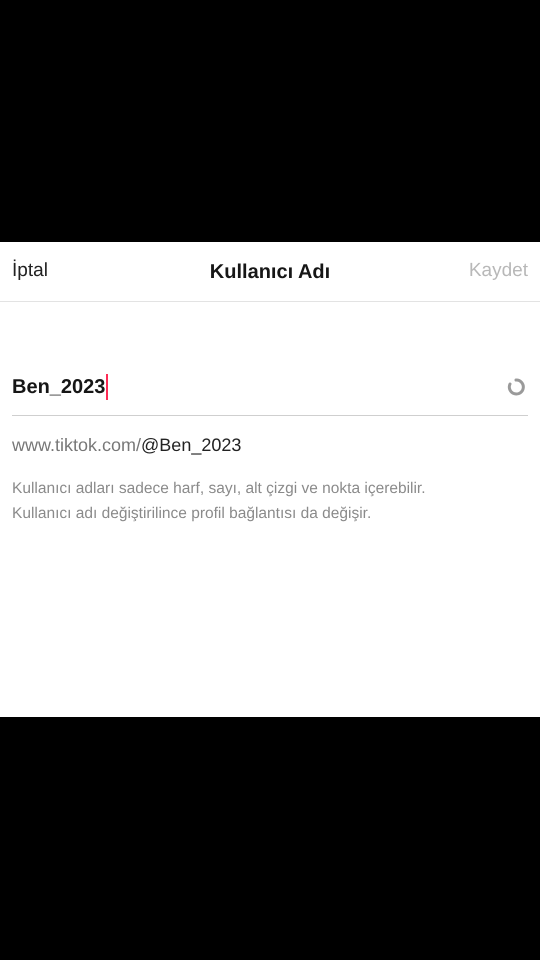 This screenshot has width=540, height=960. What do you see at coordinates (219, 489) in the screenshot?
I see `help-text: Kullanıcı adları sadece harf, sayı, alt çizgi ve nokta içerebilir.` at bounding box center [219, 489].